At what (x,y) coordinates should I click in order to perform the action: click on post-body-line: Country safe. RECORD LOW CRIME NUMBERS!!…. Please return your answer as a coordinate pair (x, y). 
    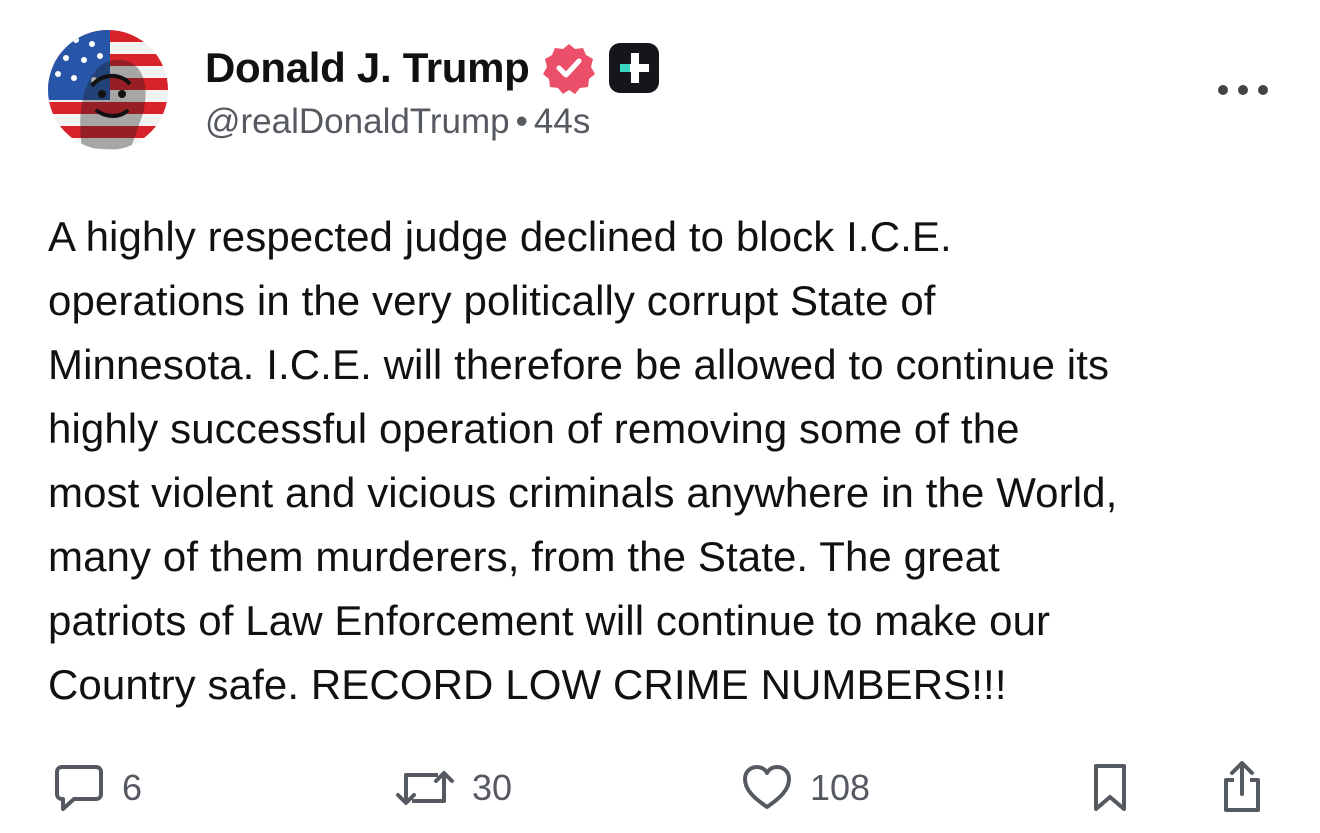
    Looking at the image, I should click on (527, 684).